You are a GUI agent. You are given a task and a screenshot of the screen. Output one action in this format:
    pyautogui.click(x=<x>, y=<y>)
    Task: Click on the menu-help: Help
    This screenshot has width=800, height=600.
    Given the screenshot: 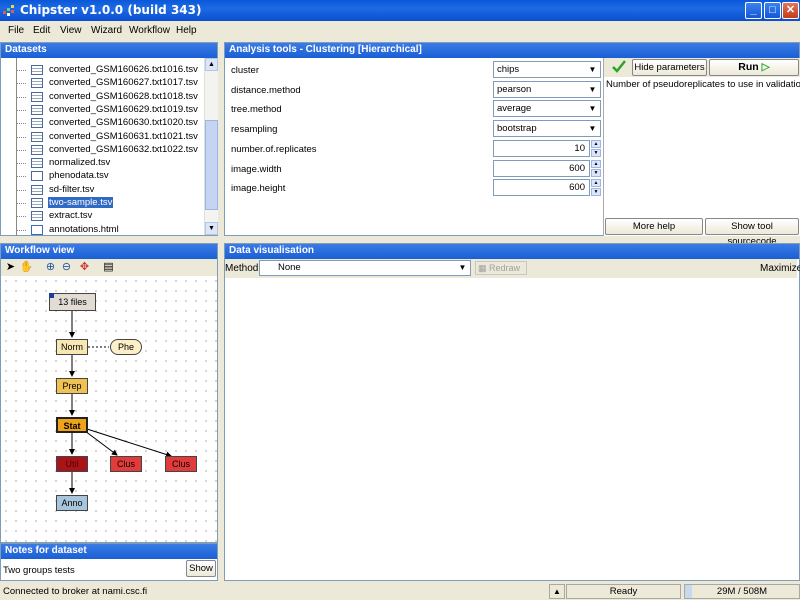 What is the action you would take?
    pyautogui.click(x=186, y=30)
    